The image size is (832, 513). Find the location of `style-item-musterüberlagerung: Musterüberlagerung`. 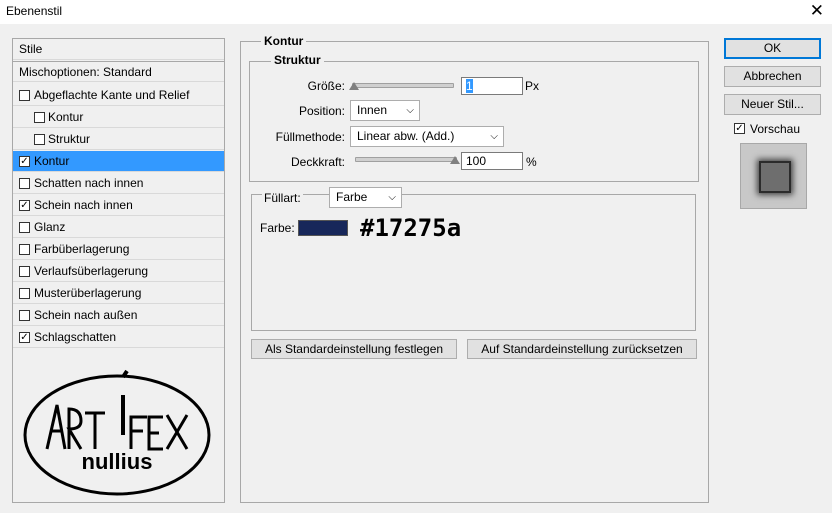

style-item-musterüberlagerung: Musterüberlagerung is located at coordinates (118, 293).